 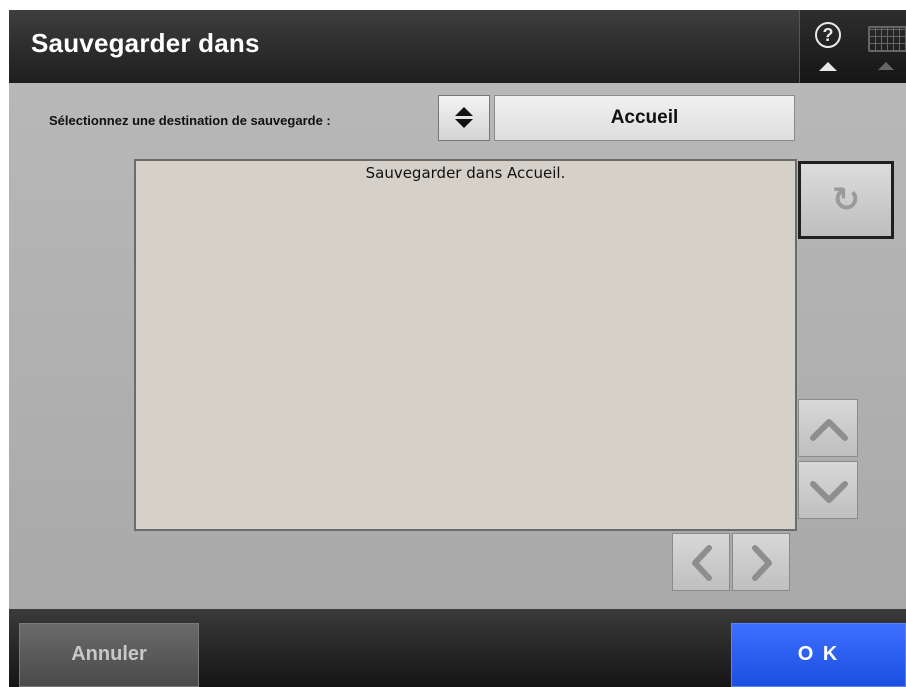 I want to click on dialog-title: Sauvegarder dans, so click(x=145, y=43).